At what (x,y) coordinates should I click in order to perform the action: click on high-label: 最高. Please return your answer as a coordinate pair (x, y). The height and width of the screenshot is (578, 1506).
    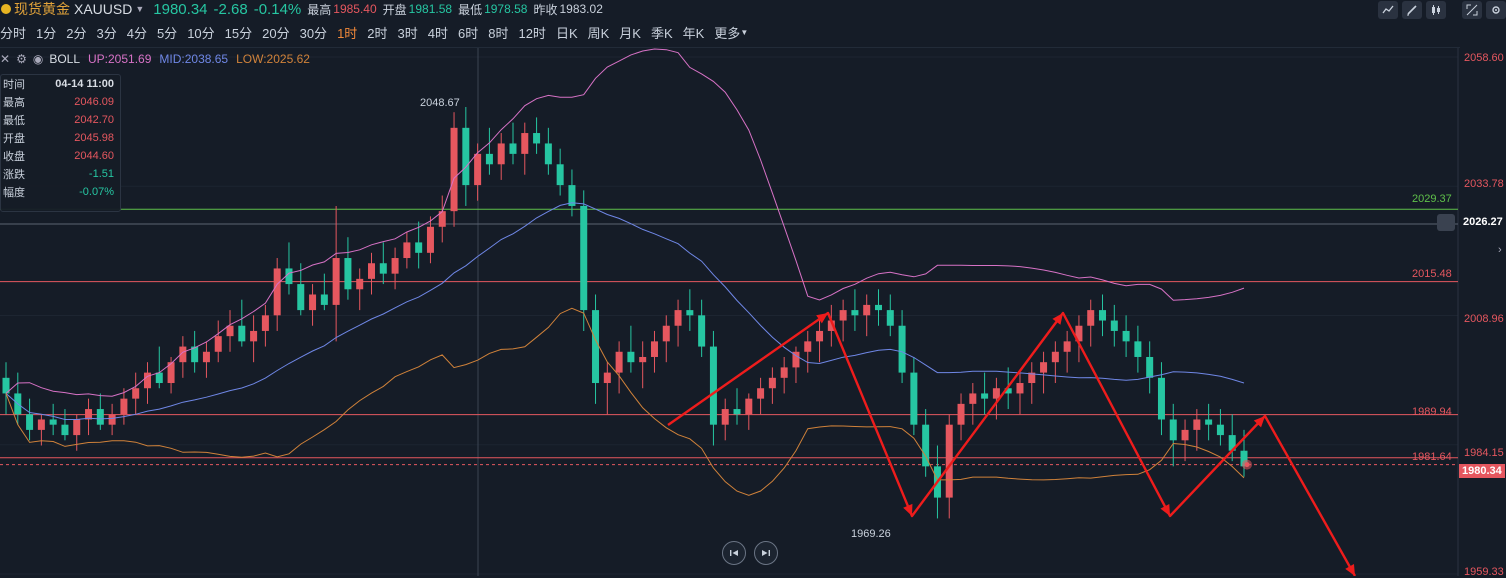
    Looking at the image, I should click on (319, 9).